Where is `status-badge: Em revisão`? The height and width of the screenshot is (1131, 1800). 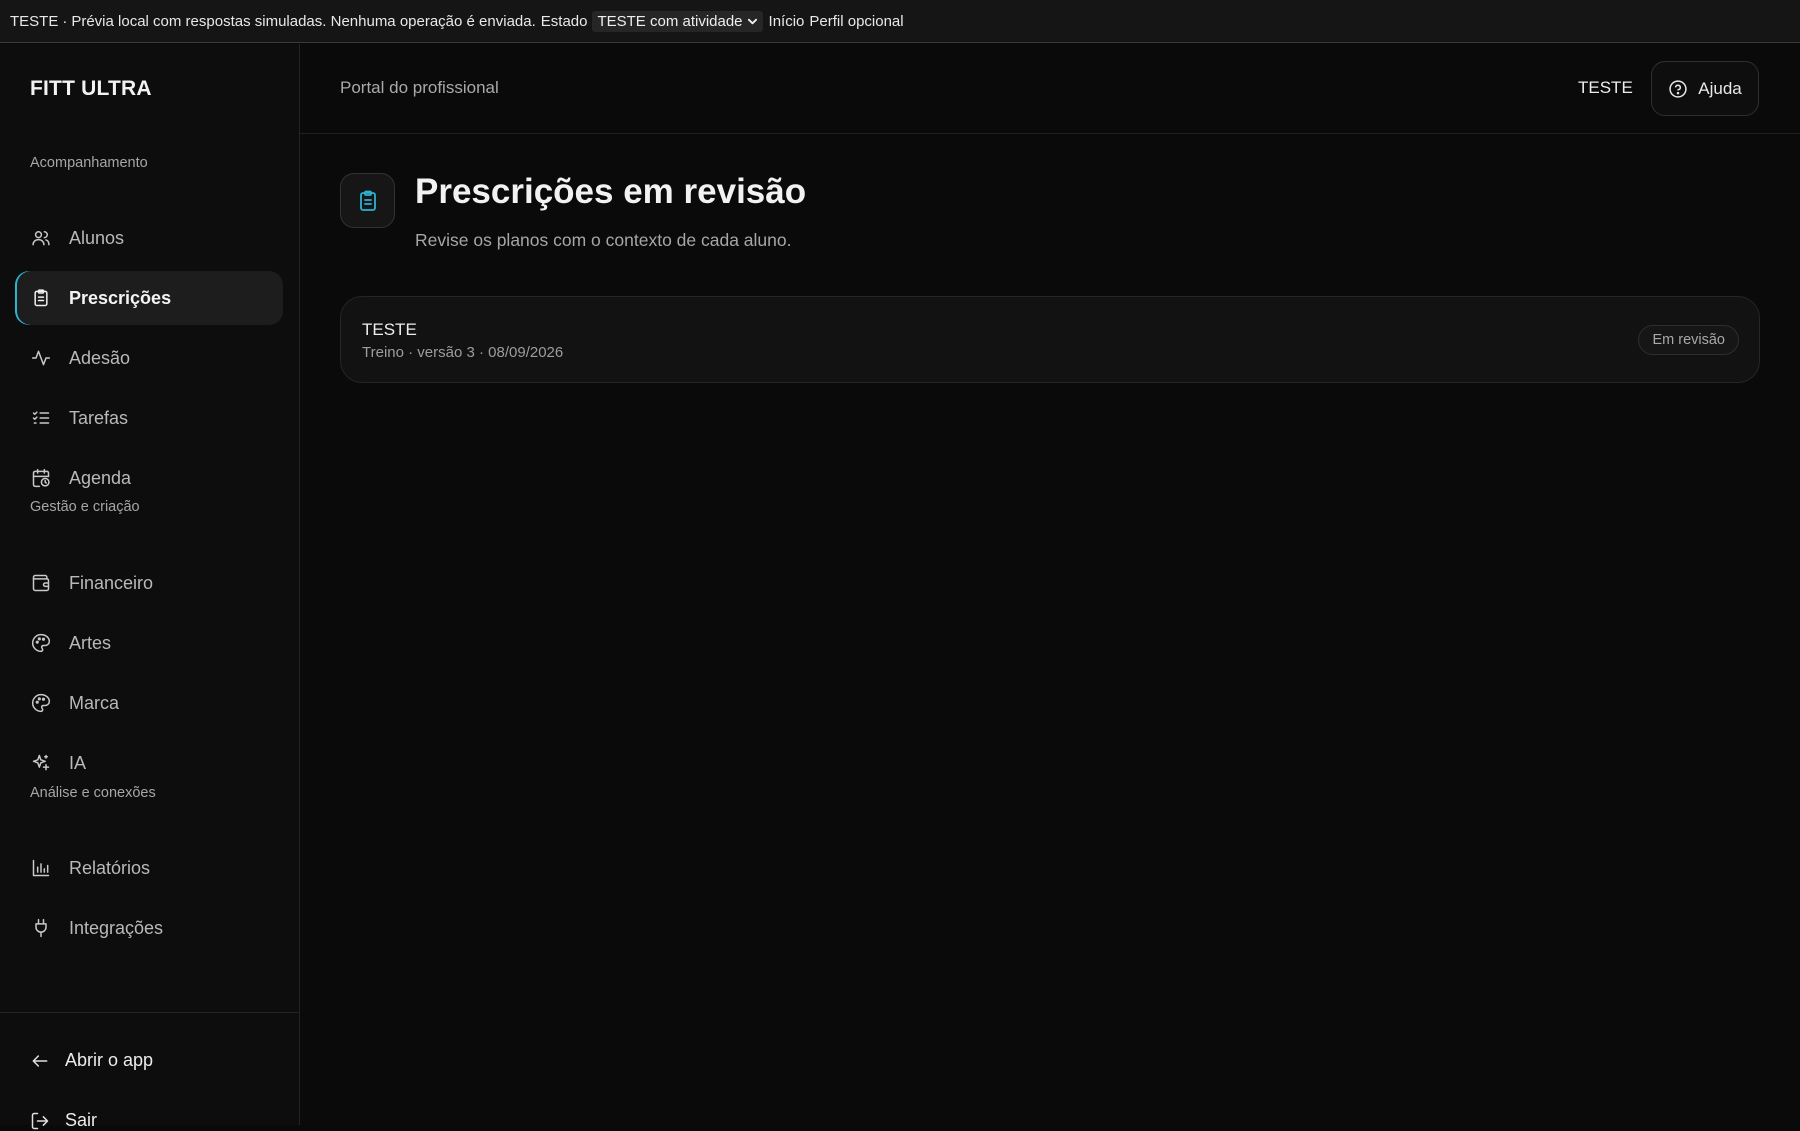 status-badge: Em revisão is located at coordinates (1688, 340).